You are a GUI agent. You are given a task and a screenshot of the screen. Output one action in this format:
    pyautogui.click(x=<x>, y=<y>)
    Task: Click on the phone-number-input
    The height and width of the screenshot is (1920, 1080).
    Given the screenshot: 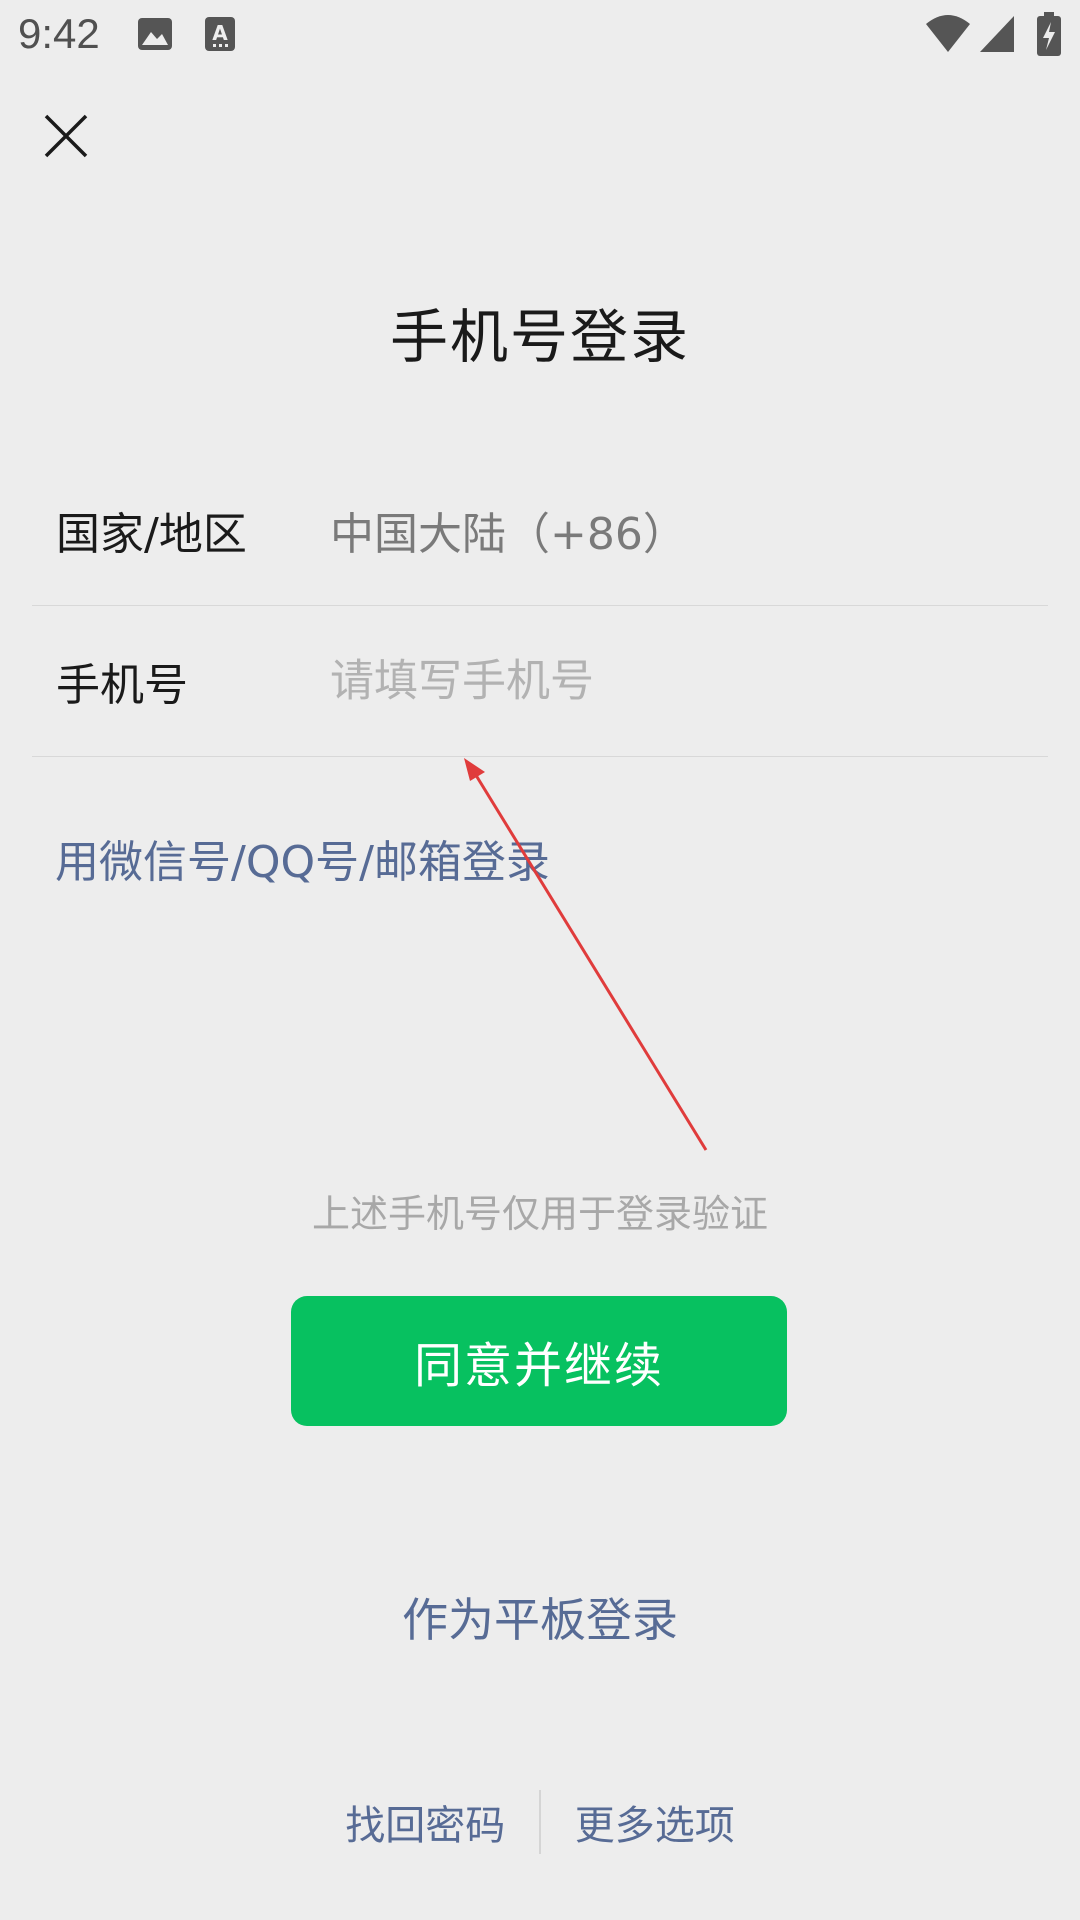 What is the action you would take?
    pyautogui.click(x=670, y=681)
    